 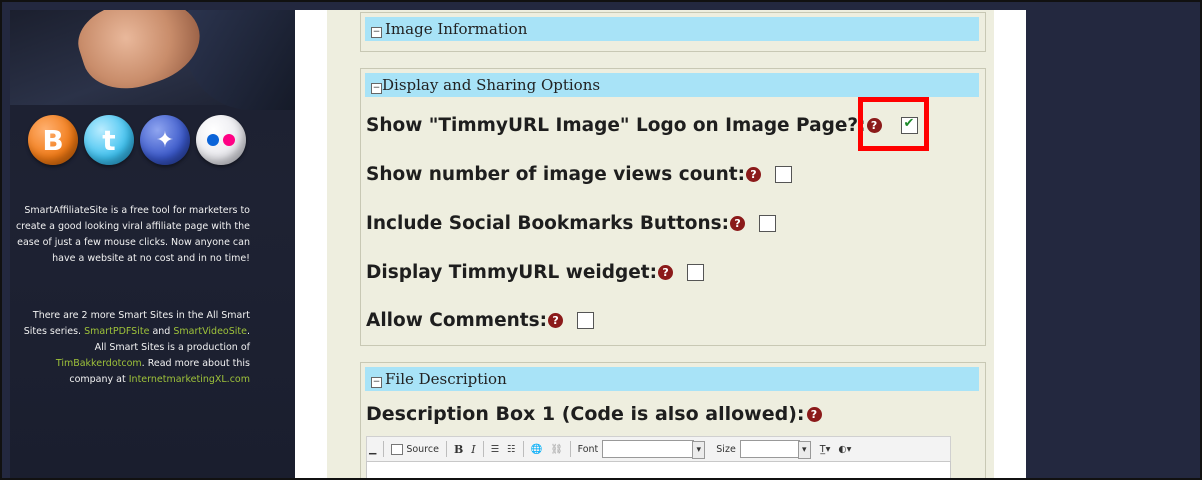 I want to click on twitter-glyph: t, so click(x=109, y=140).